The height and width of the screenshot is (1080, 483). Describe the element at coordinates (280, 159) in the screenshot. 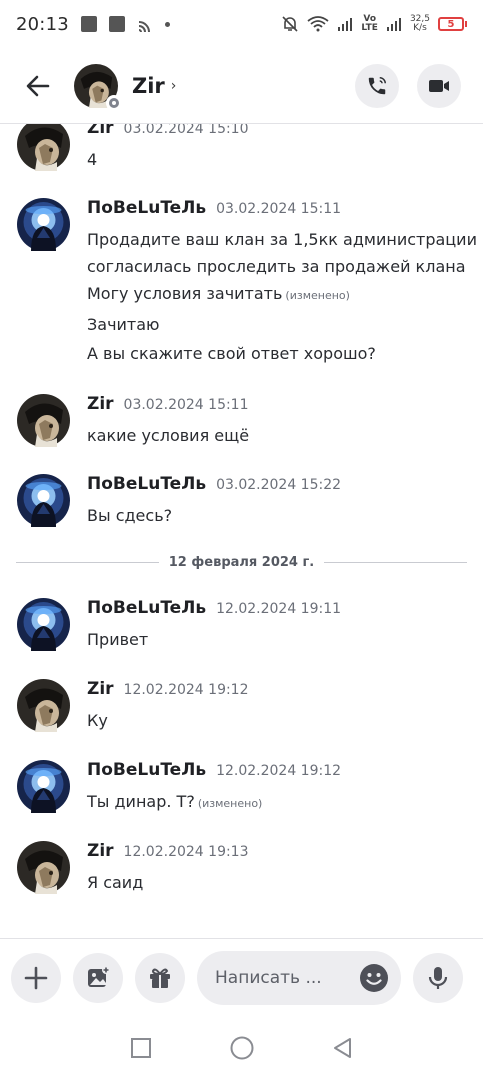

I see `message-text: 4` at that location.